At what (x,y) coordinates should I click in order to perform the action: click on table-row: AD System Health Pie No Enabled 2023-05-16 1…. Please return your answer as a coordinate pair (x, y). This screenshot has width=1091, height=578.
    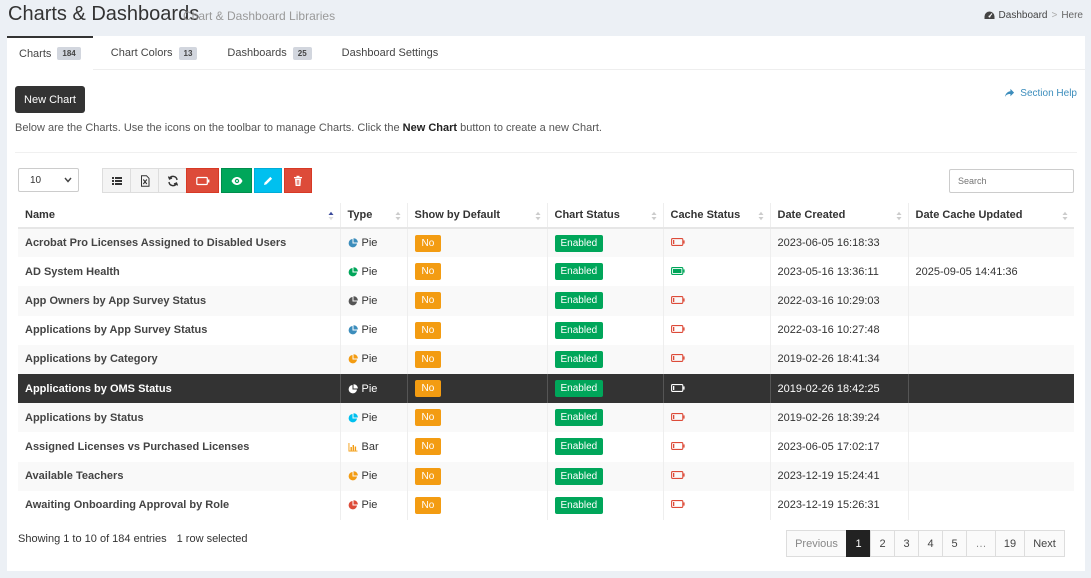
    Looking at the image, I should click on (546, 272).